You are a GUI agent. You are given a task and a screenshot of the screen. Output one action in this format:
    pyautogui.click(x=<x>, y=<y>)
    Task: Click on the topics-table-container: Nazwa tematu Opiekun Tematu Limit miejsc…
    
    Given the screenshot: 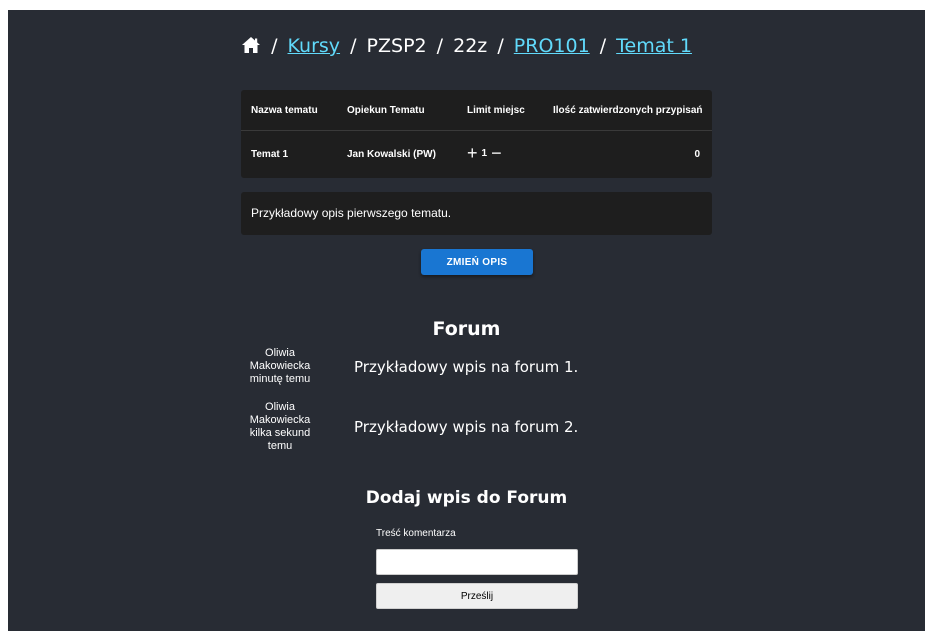 What is the action you would take?
    pyautogui.click(x=476, y=134)
    